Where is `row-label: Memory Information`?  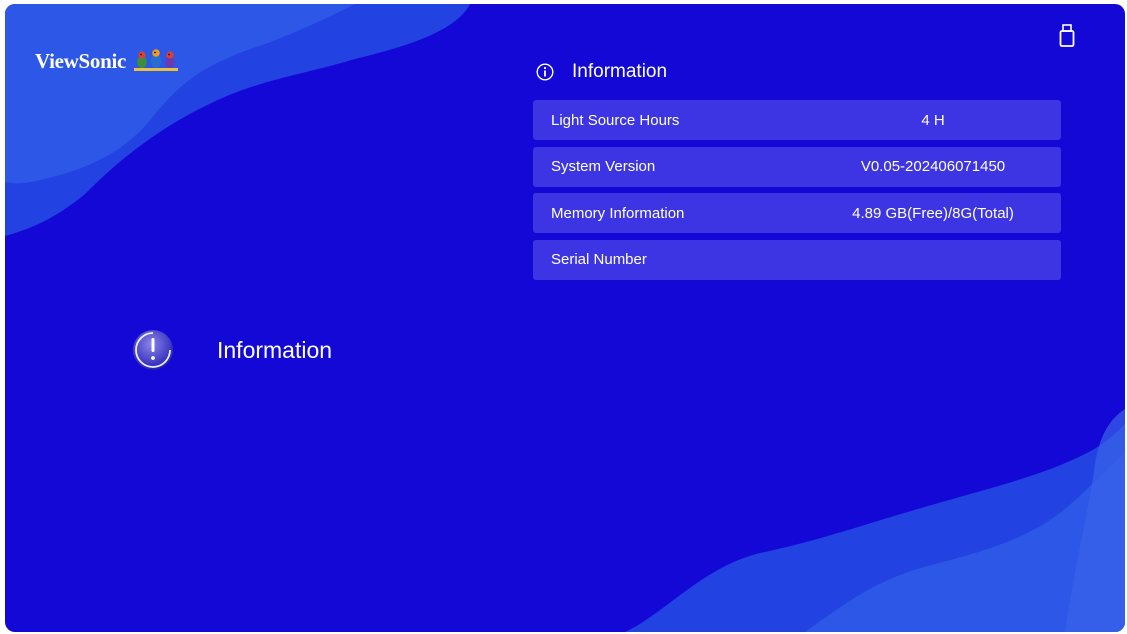
row-label: Memory Information is located at coordinates (618, 213).